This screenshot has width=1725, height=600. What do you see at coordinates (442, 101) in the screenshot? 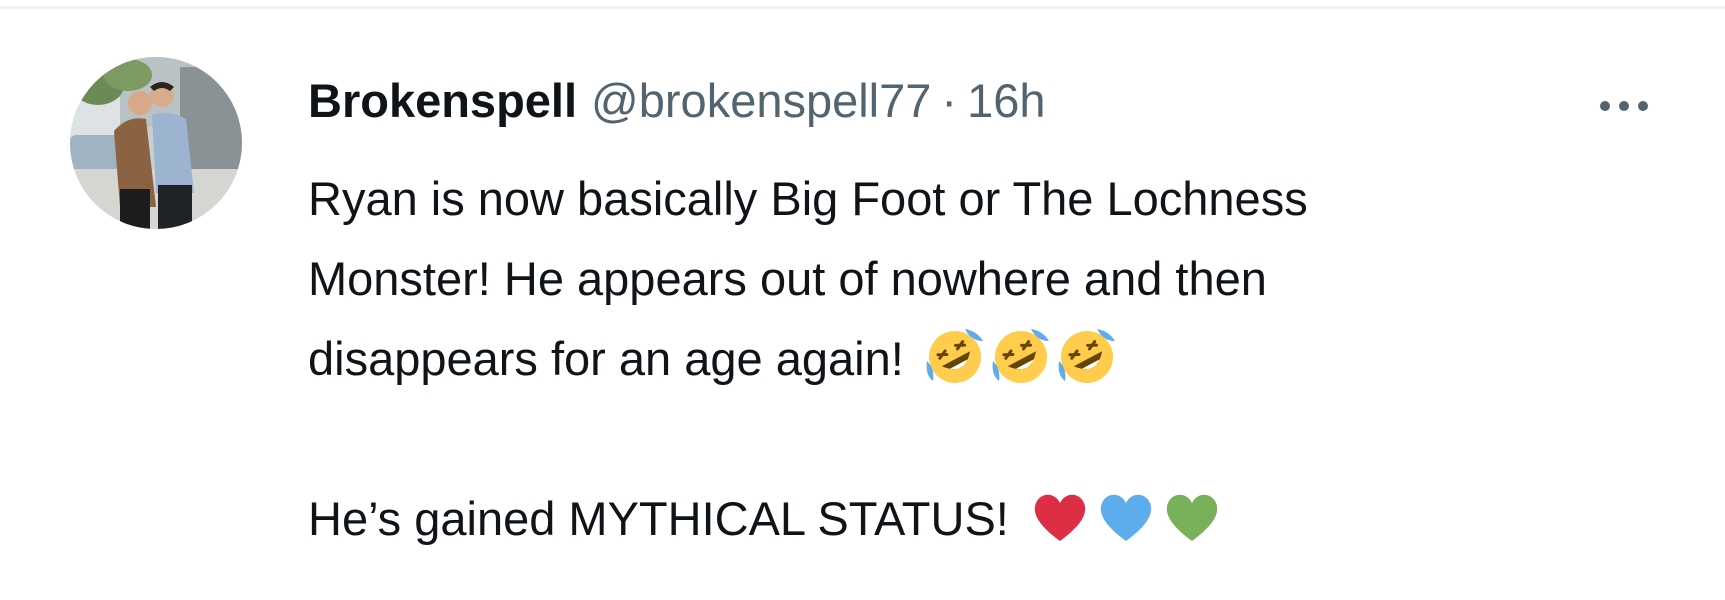
I see `author-display-name: Brokenspell` at bounding box center [442, 101].